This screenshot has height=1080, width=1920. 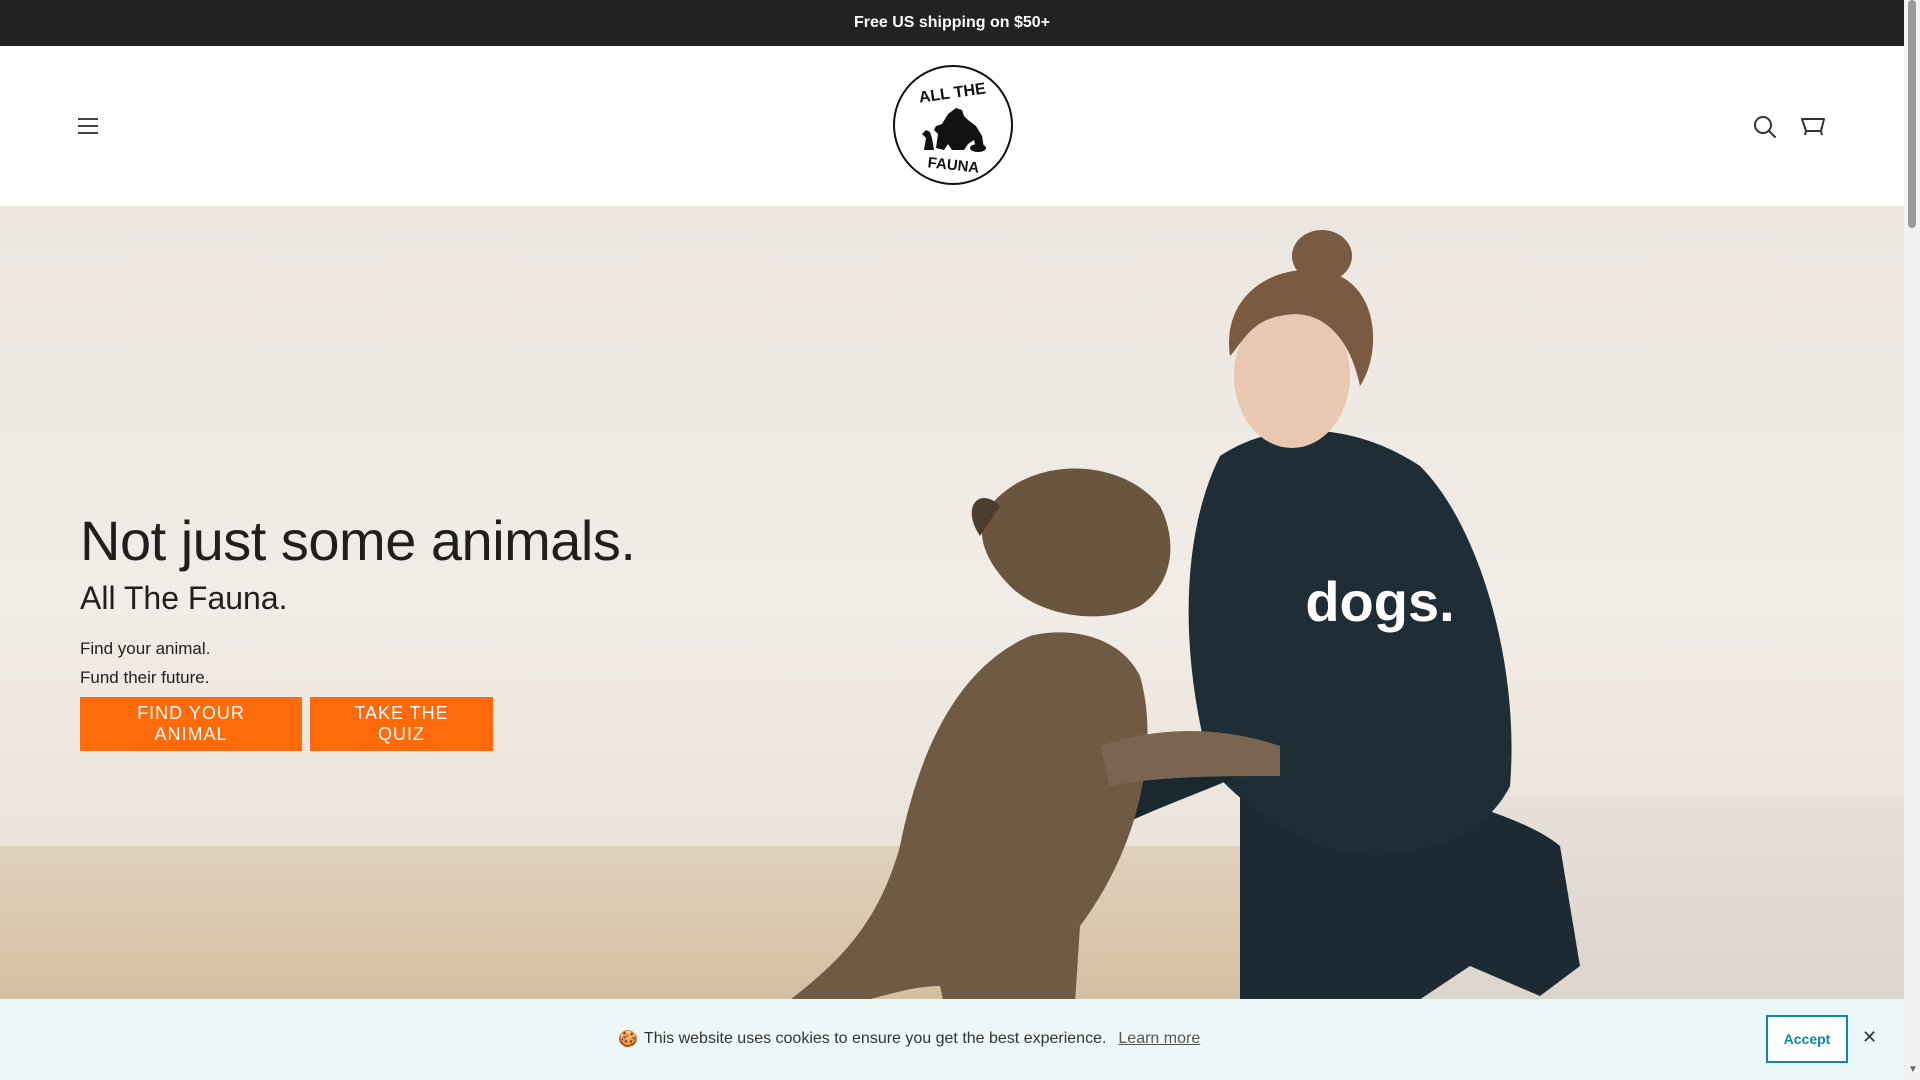 I want to click on scroll-down-arrow-icon: ▼, so click(x=1913, y=1069).